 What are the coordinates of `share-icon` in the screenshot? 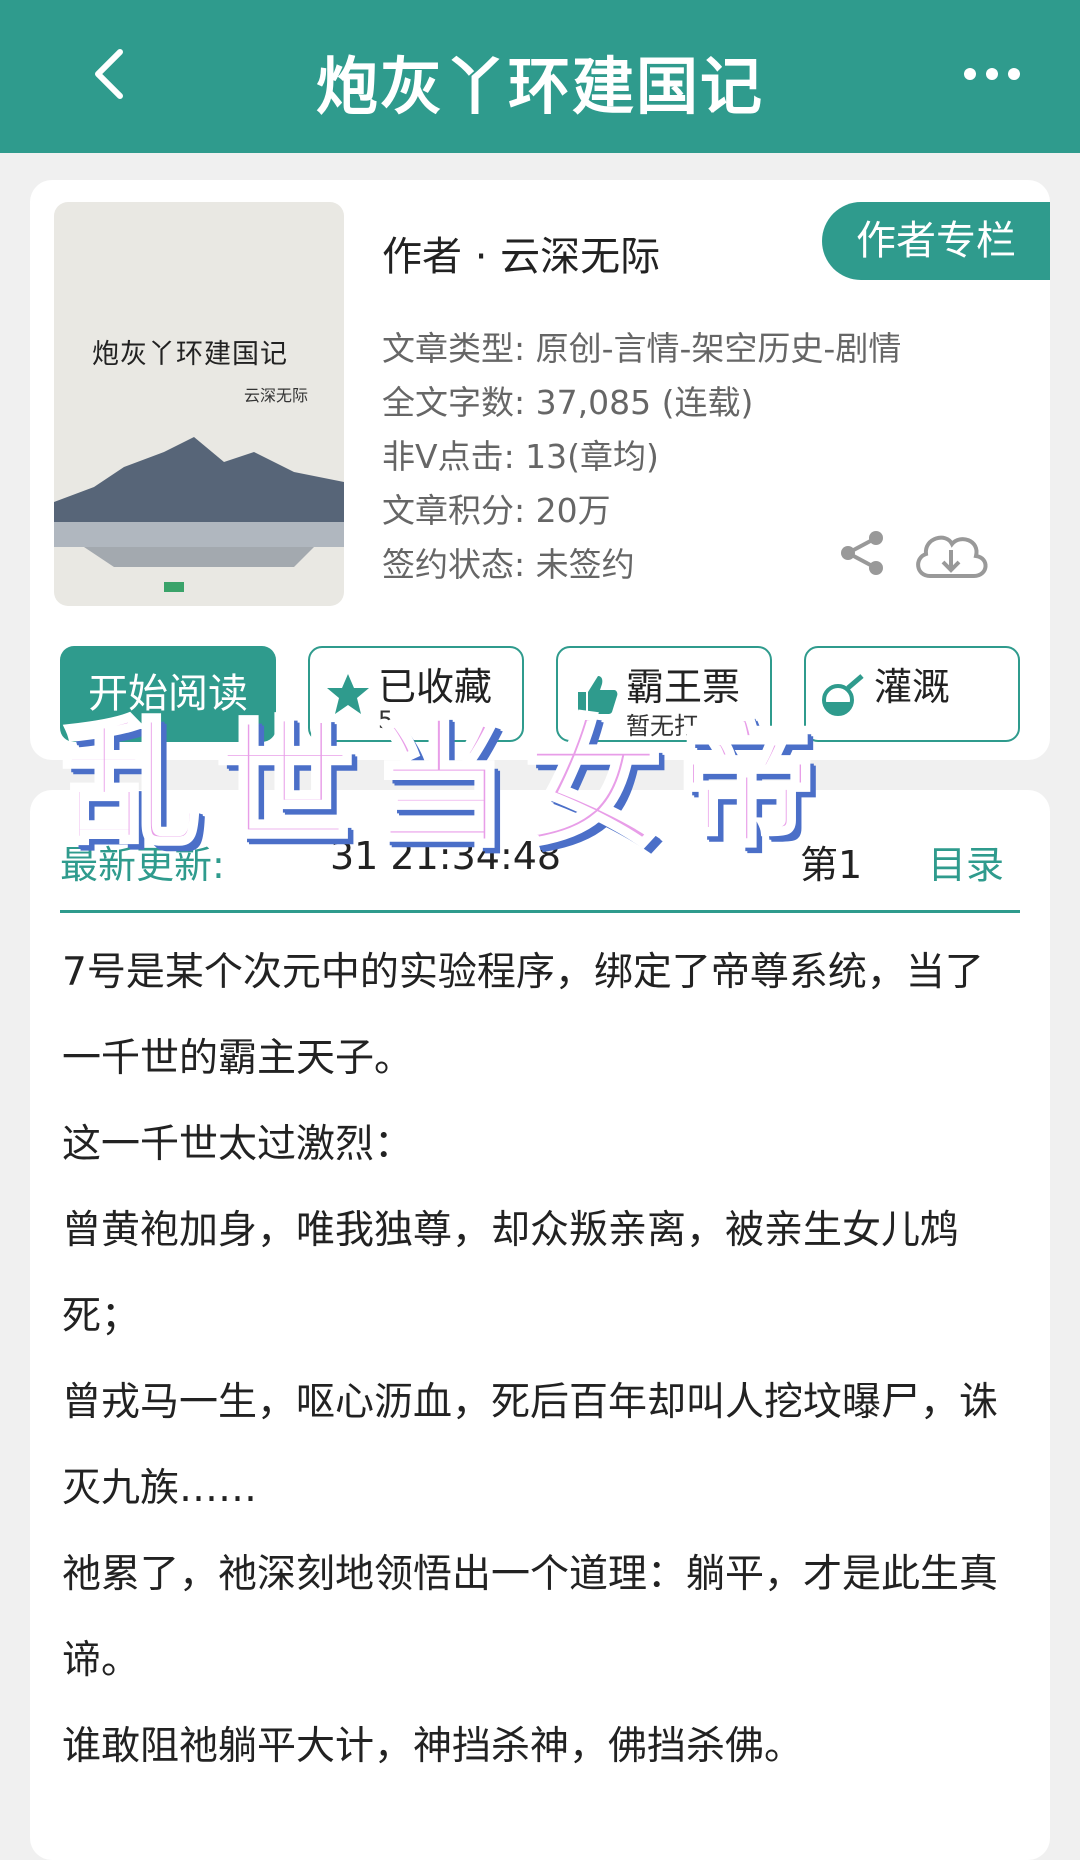 It's located at (863, 553).